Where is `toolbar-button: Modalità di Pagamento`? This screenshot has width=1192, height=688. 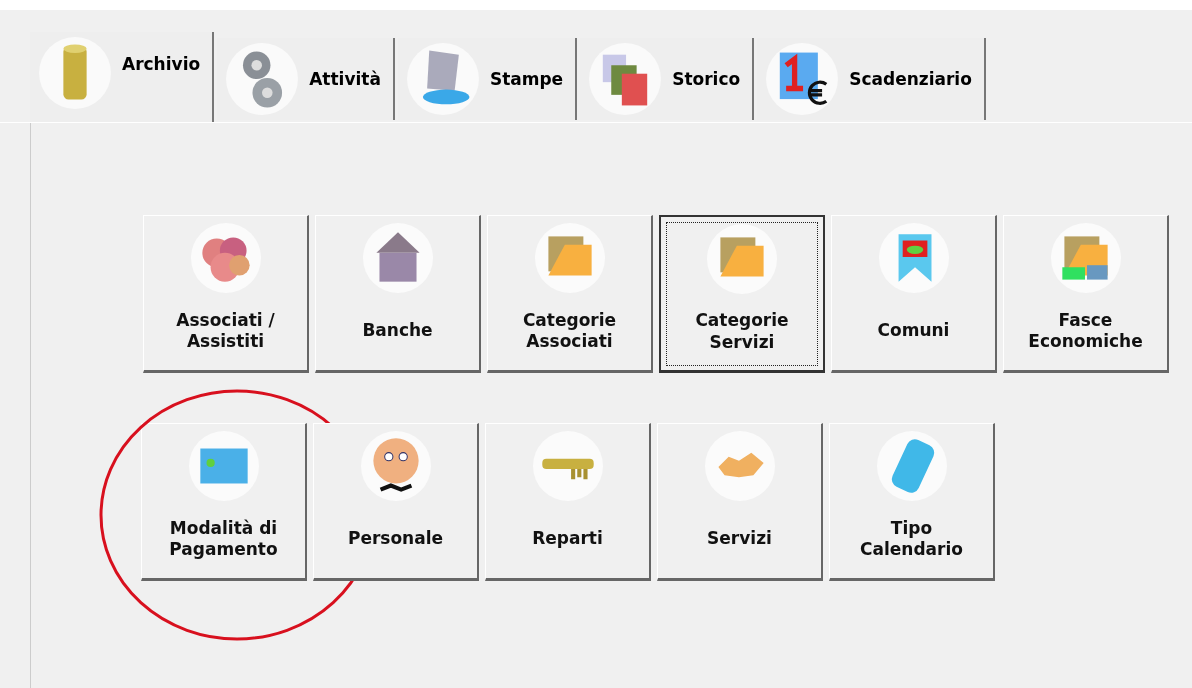
toolbar-button: Modalità di Pagamento is located at coordinates (224, 502).